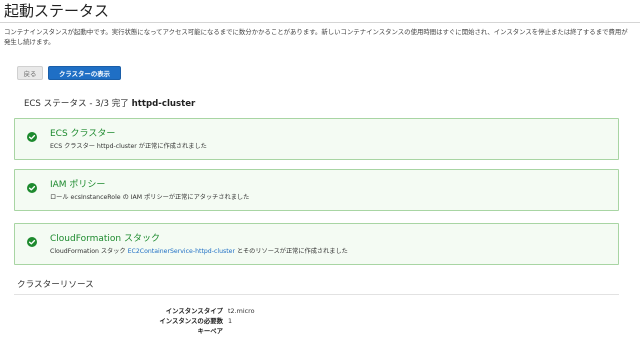  What do you see at coordinates (181, 251) in the screenshot?
I see `cloudformation-stack-link: EC2ContainerService-httpd-cluster` at bounding box center [181, 251].